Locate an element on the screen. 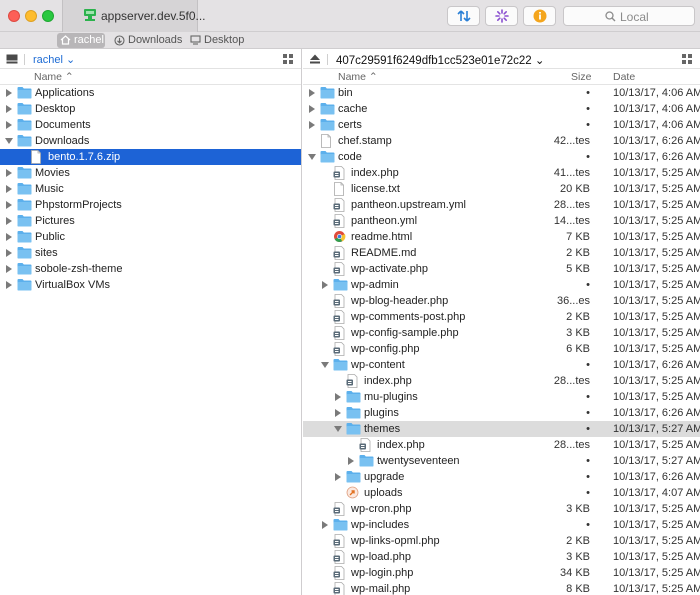 The width and height of the screenshot is (700, 595). folder-row: sobole-zsh-theme is located at coordinates (150, 269).